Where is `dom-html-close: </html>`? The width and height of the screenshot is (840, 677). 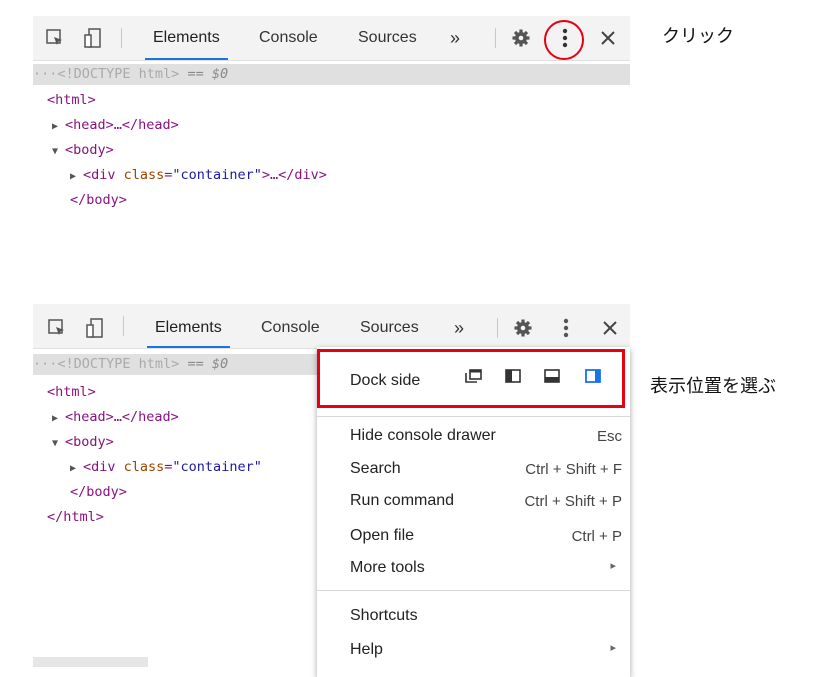
dom-html-close: </html> is located at coordinates (75, 517).